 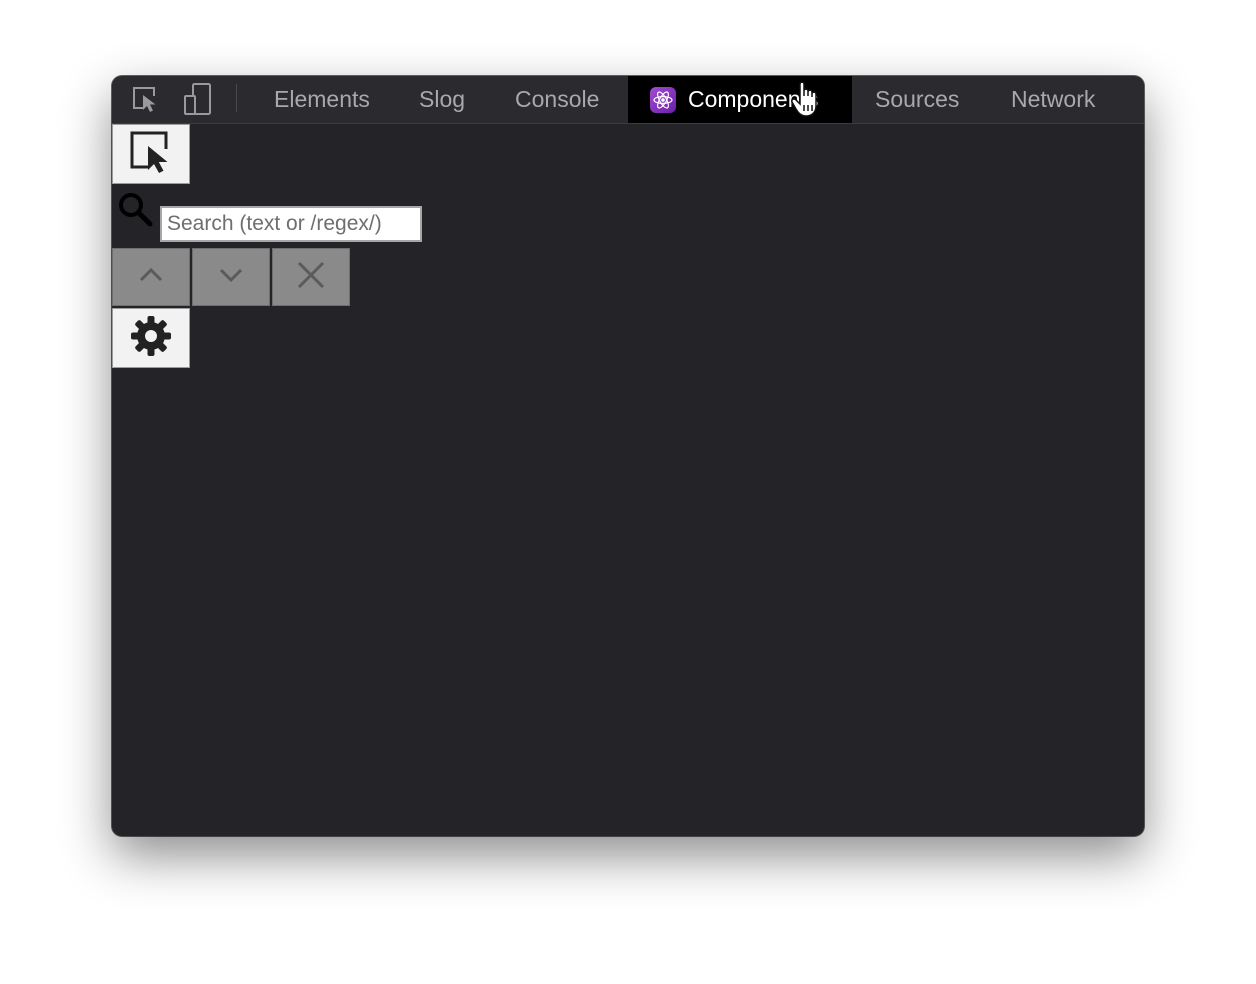 What do you see at coordinates (145, 99) in the screenshot?
I see `inspect-element-icon` at bounding box center [145, 99].